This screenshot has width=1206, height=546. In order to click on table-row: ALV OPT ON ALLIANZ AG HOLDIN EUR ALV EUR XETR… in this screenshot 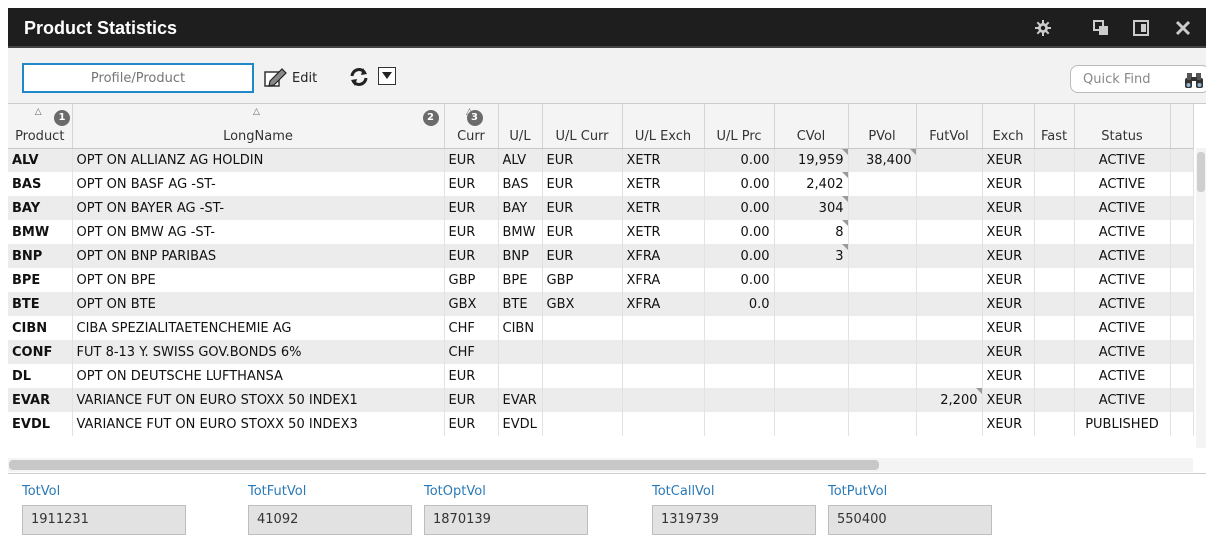, I will do `click(601, 160)`.